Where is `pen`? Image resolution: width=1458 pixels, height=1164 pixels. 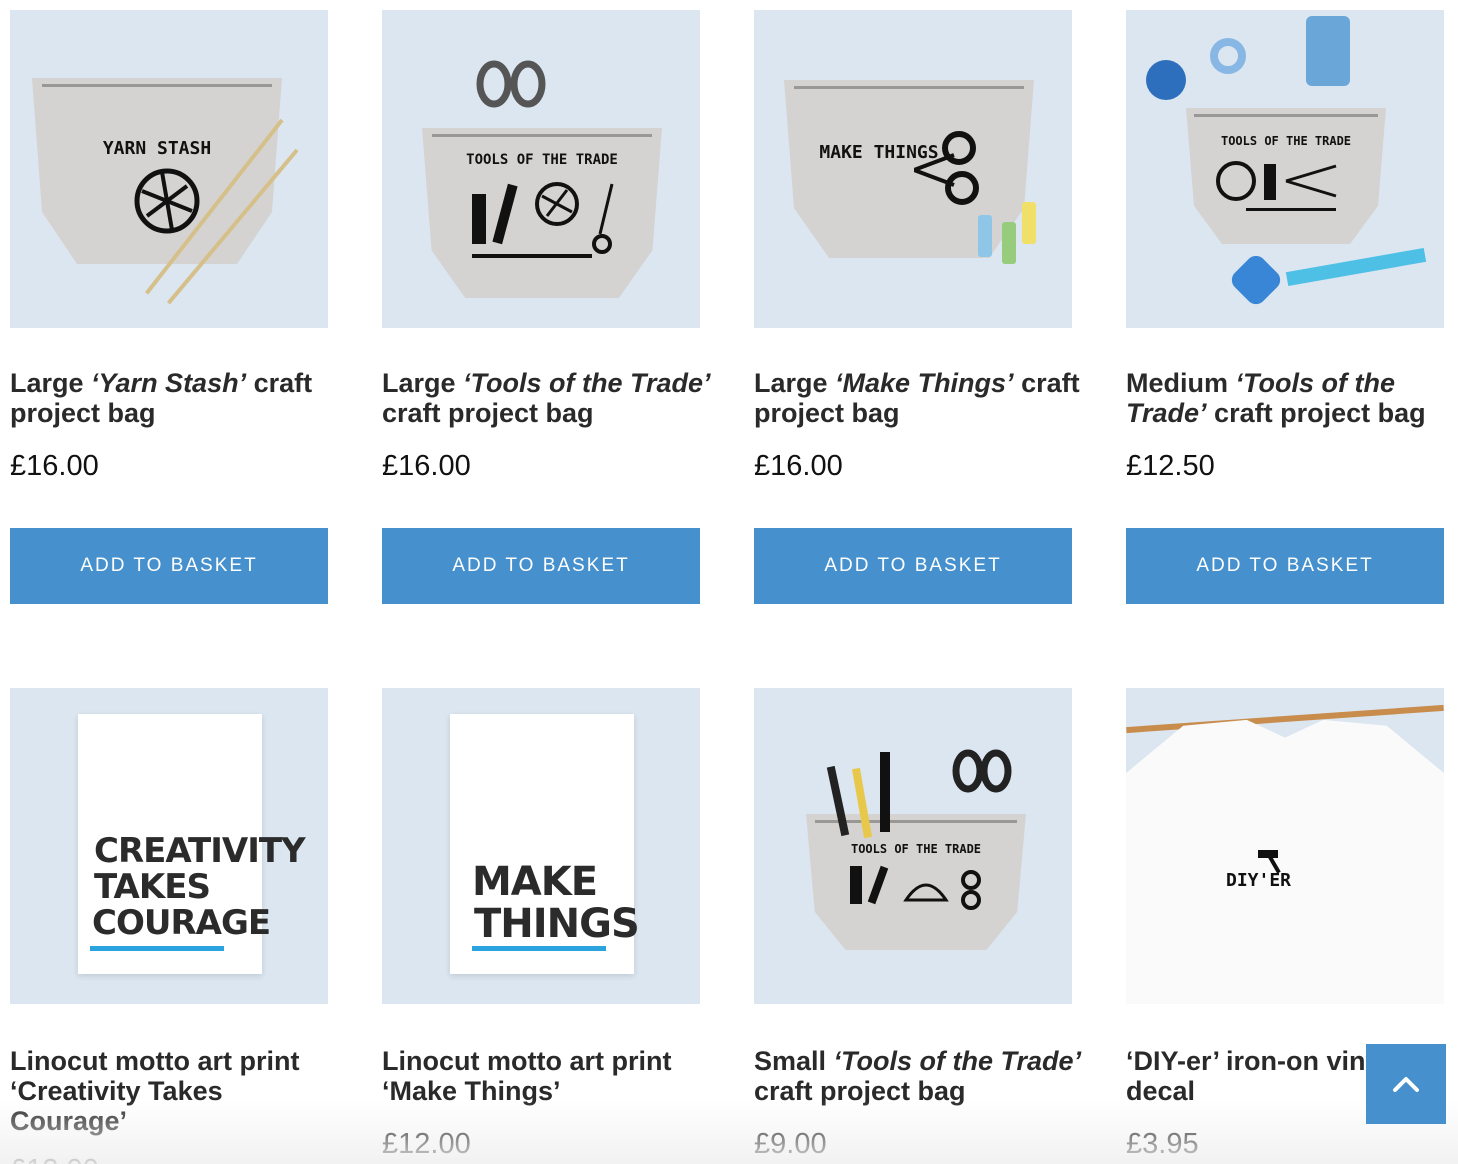 pen is located at coordinates (885, 792).